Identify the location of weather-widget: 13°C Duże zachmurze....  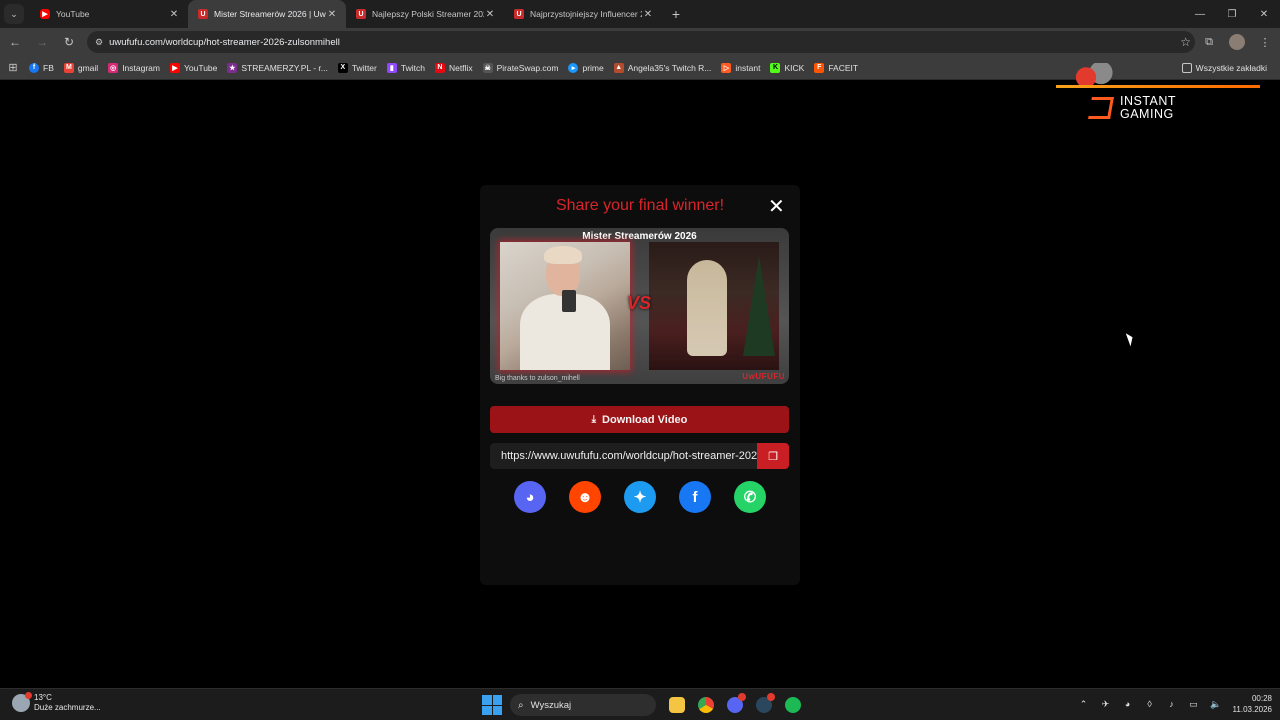
(56, 702).